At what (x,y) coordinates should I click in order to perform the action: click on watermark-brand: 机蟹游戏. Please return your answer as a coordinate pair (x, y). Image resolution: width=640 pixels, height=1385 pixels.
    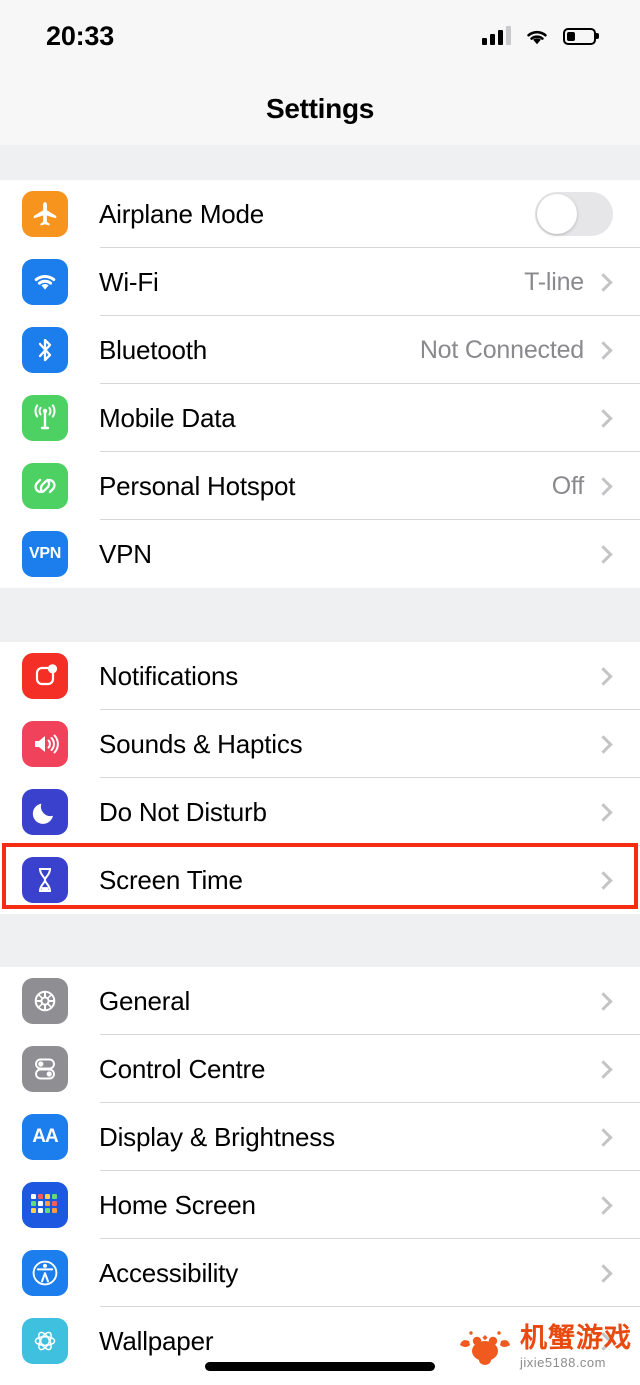
    Looking at the image, I should click on (576, 1338).